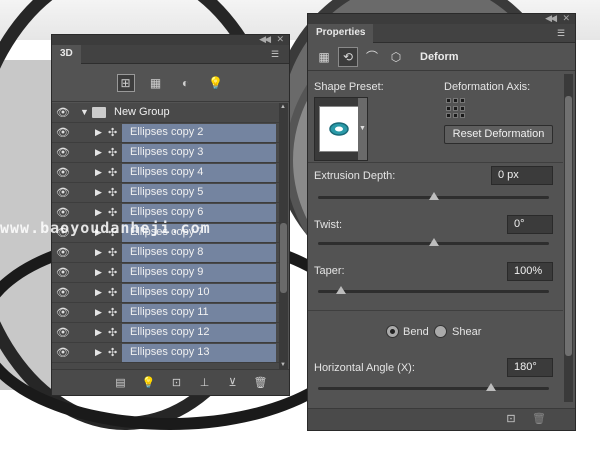 The height and width of the screenshot is (455, 600). Describe the element at coordinates (199, 293) in the screenshot. I see `layer-label: Ellipses copy 10` at that location.